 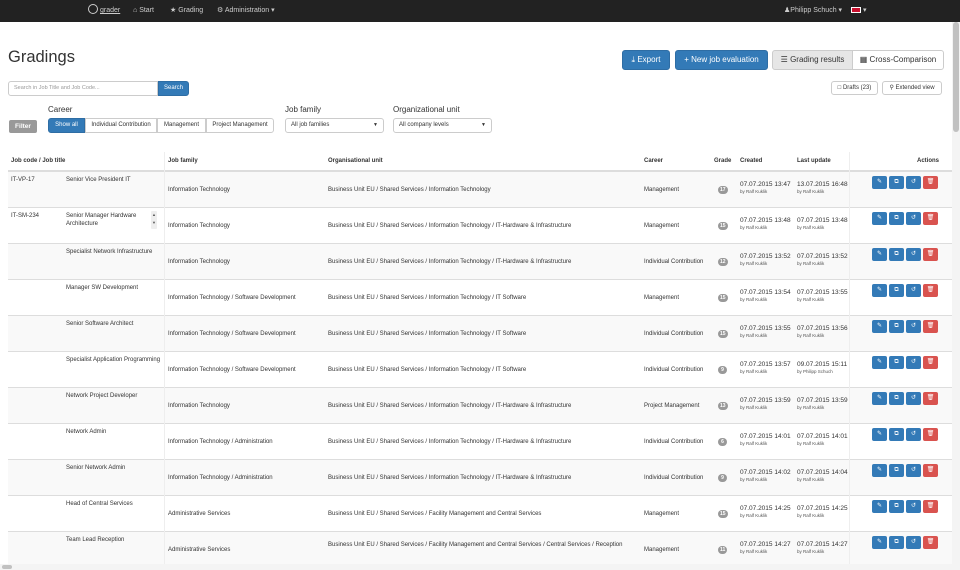 I want to click on search-button: Search, so click(x=173, y=88).